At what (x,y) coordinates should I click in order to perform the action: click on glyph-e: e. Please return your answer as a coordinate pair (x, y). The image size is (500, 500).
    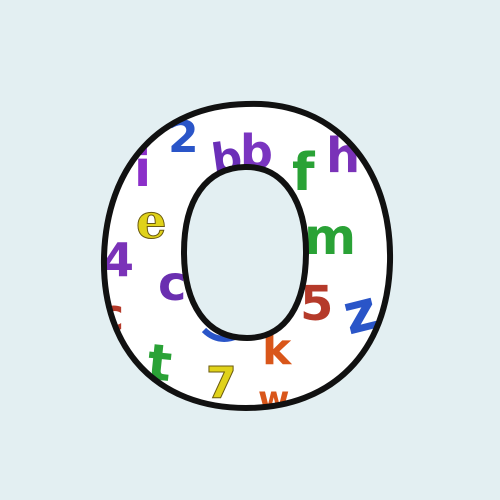
    Looking at the image, I should click on (151, 222).